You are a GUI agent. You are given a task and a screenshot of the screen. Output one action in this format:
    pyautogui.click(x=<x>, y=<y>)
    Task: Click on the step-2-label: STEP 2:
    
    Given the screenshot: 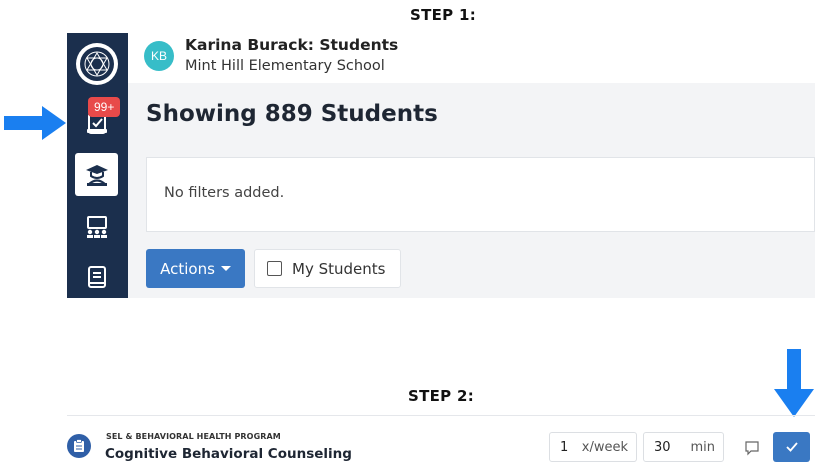 What is the action you would take?
    pyautogui.click(x=441, y=396)
    